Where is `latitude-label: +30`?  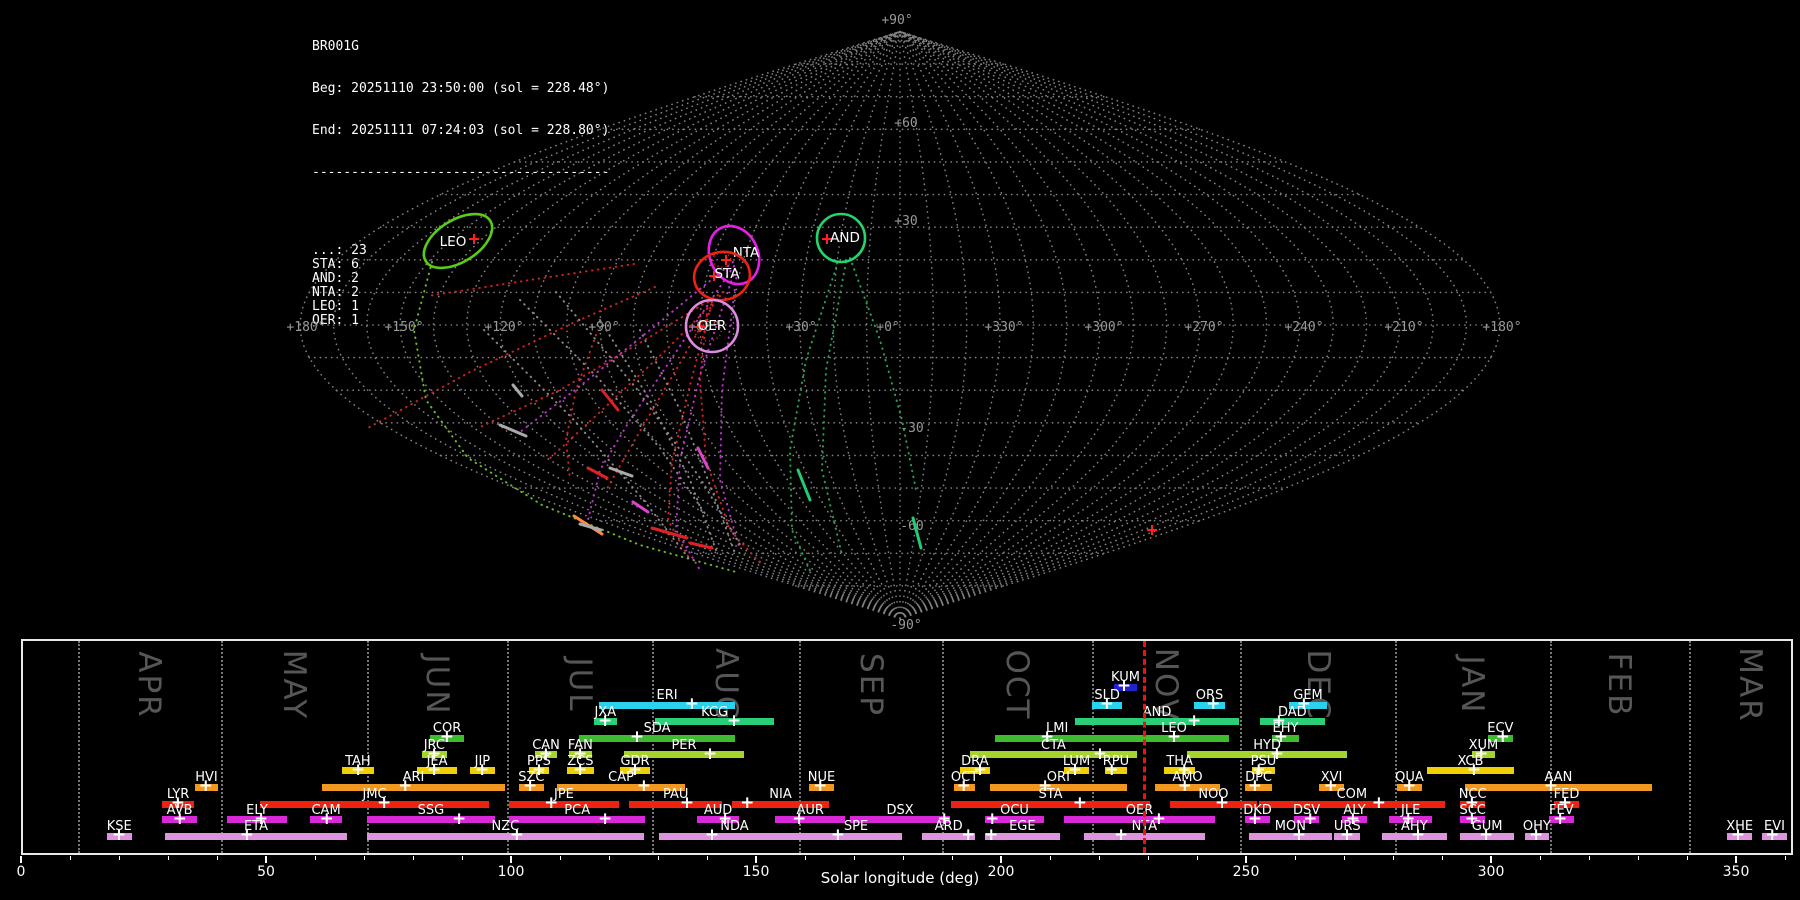
latitude-label: +30 is located at coordinates (905, 221).